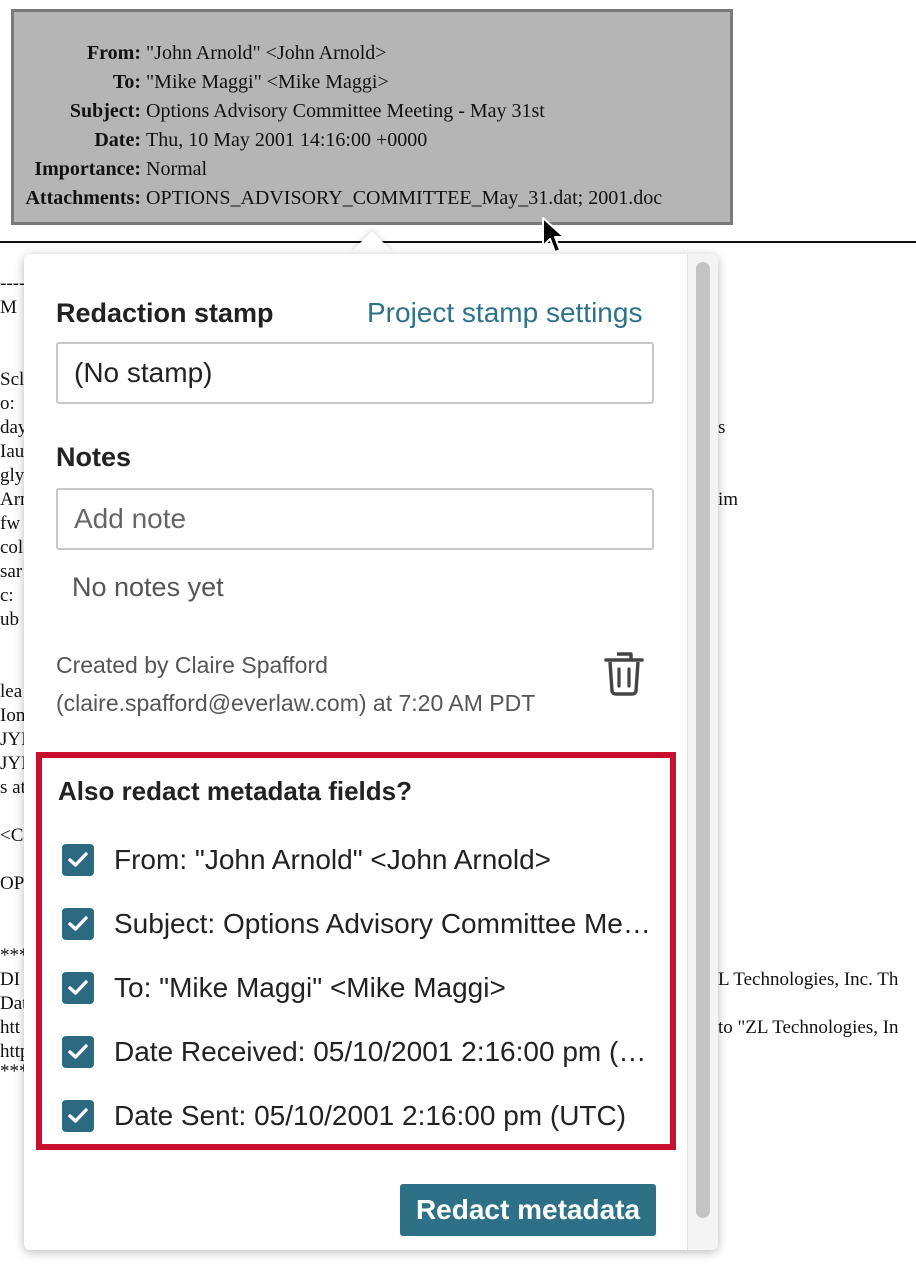  Describe the element at coordinates (728, 499) in the screenshot. I see `doc-fragment: im` at that location.